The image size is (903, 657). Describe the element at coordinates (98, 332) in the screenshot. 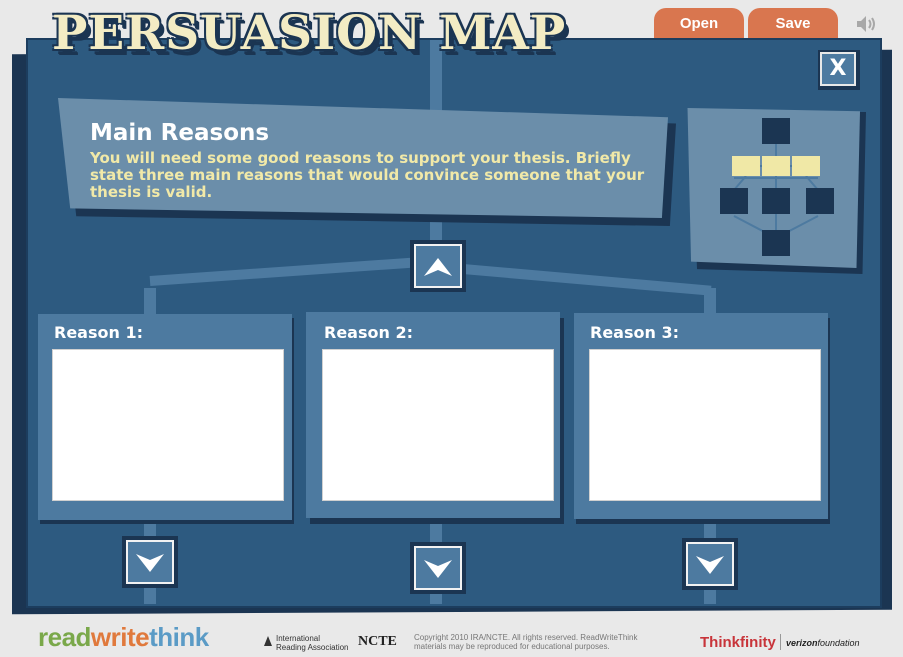

I see `reason-label-1: Reason 1:` at that location.